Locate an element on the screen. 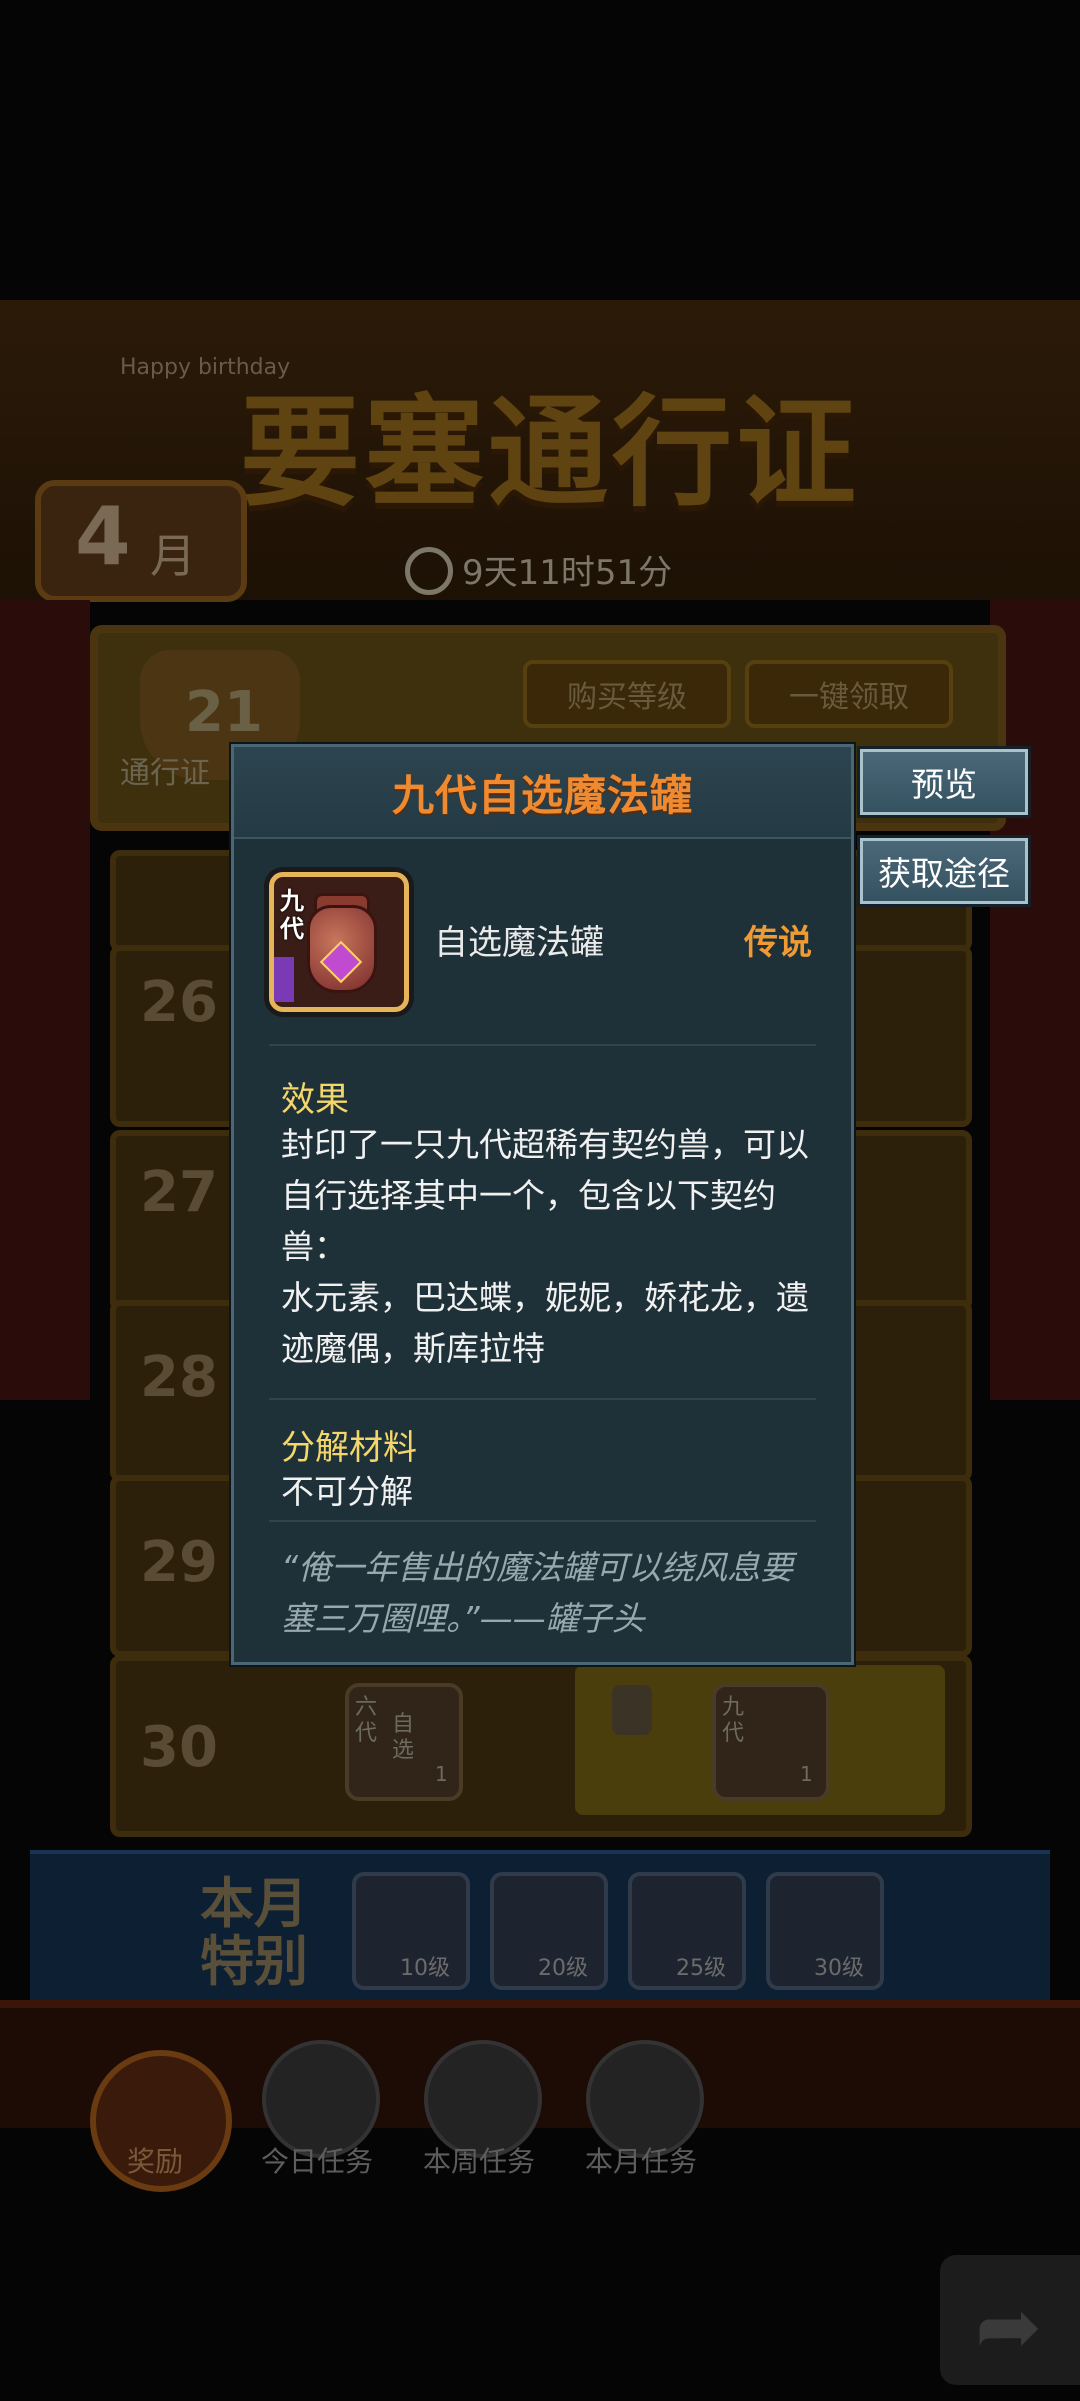 The width and height of the screenshot is (1080, 2401). item-icon-tag: 九代 is located at coordinates (292, 915).